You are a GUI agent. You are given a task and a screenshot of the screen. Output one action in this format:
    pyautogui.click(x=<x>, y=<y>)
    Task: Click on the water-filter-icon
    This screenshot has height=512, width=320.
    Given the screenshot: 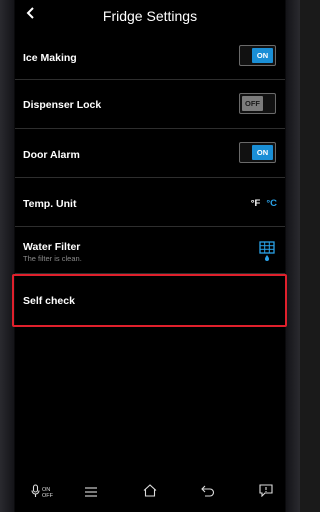 What is the action you would take?
    pyautogui.click(x=267, y=251)
    